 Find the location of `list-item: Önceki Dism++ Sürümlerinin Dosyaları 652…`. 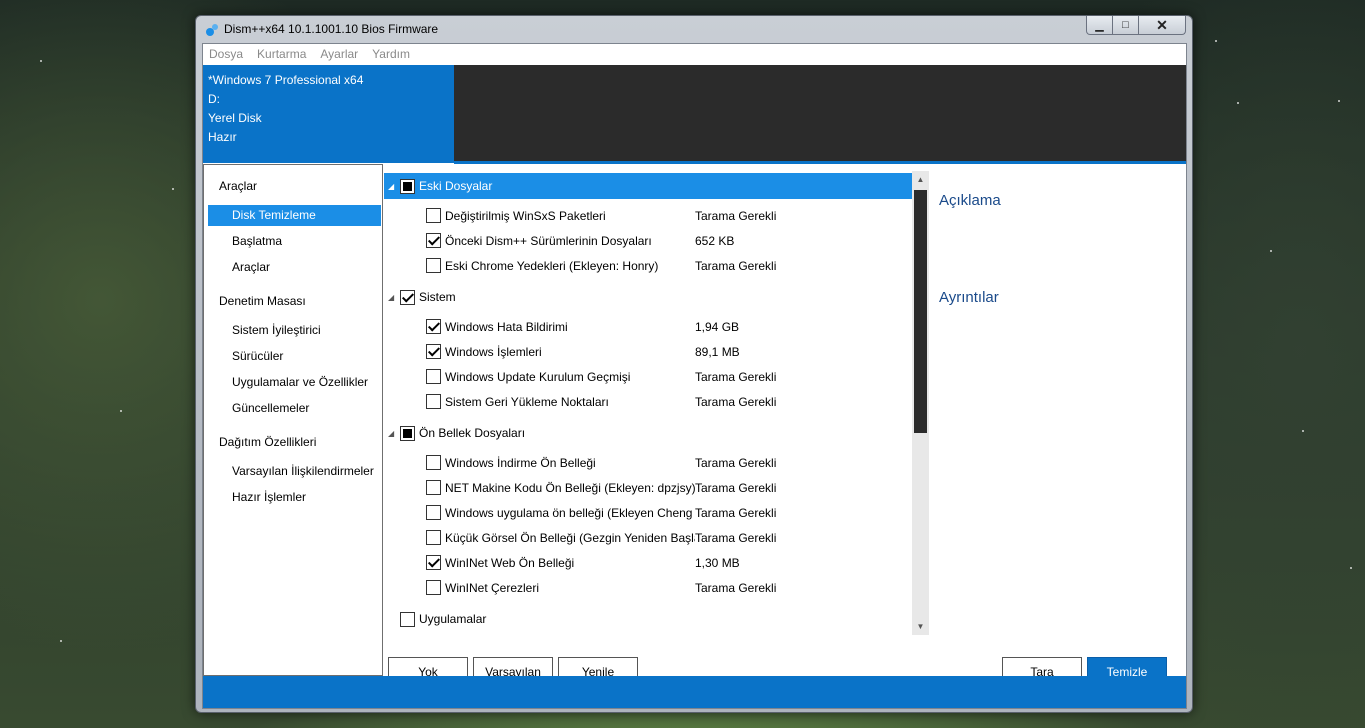

list-item: Önceki Dism++ Sürümlerinin Dosyaları 652… is located at coordinates (669, 240).